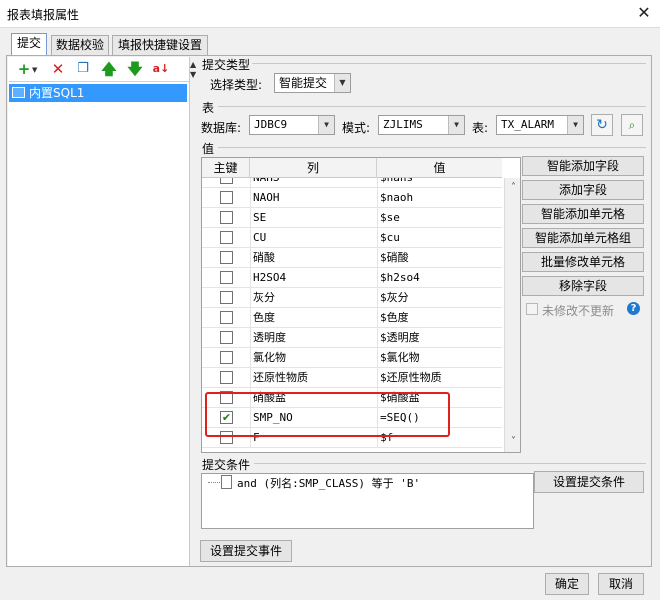 This screenshot has width=660, height=600. What do you see at coordinates (439, 318) in the screenshot?
I see `value-cell: $色度` at bounding box center [439, 318].